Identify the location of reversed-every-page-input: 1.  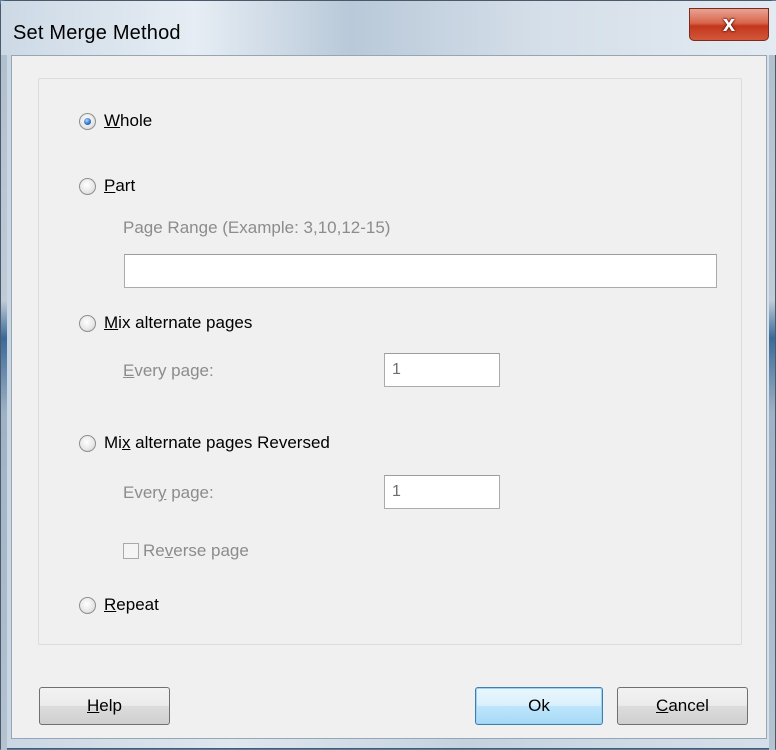
(442, 492).